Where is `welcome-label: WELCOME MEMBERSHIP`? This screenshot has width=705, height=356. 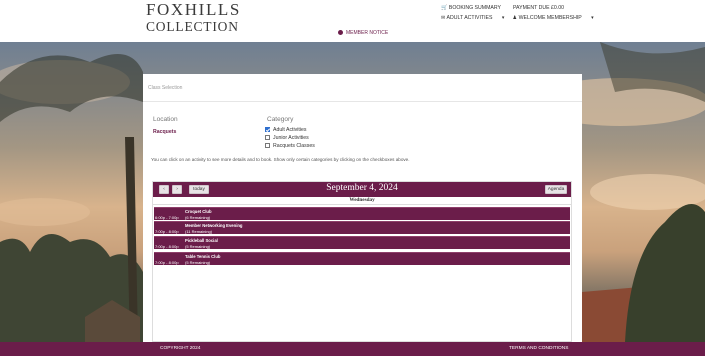
welcome-label: WELCOME MEMBERSHIP is located at coordinates (550, 18).